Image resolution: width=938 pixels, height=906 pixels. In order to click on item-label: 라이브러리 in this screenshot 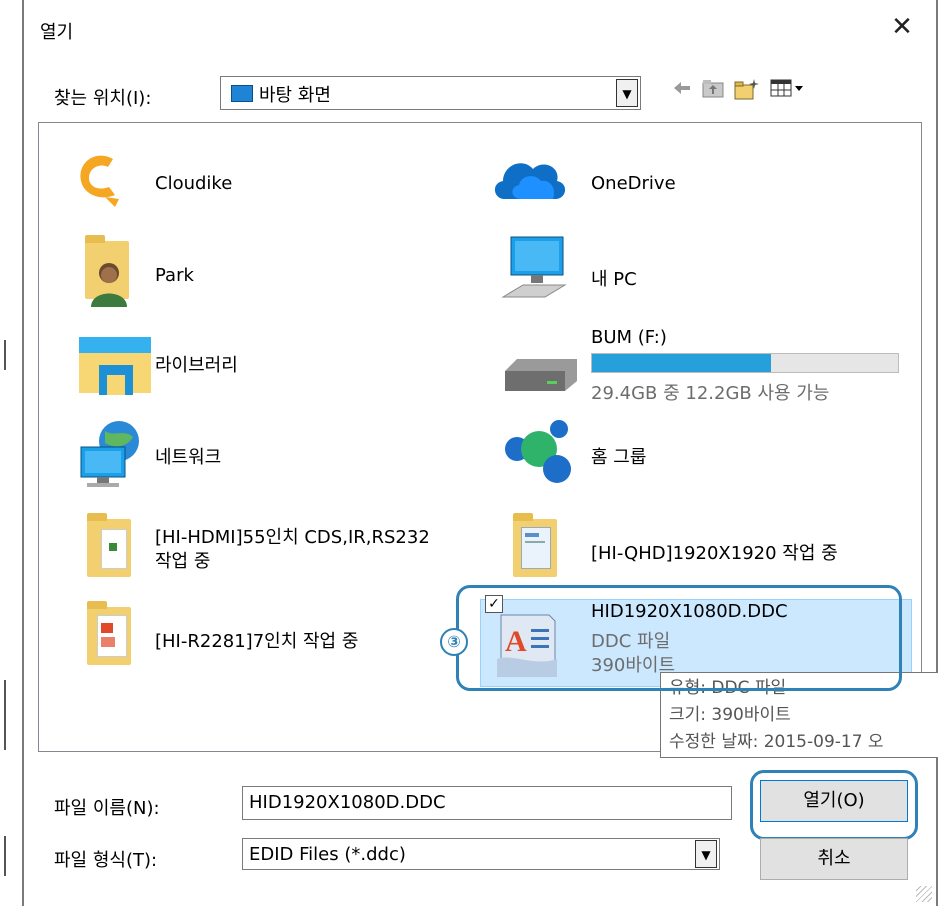, I will do `click(196, 365)`.